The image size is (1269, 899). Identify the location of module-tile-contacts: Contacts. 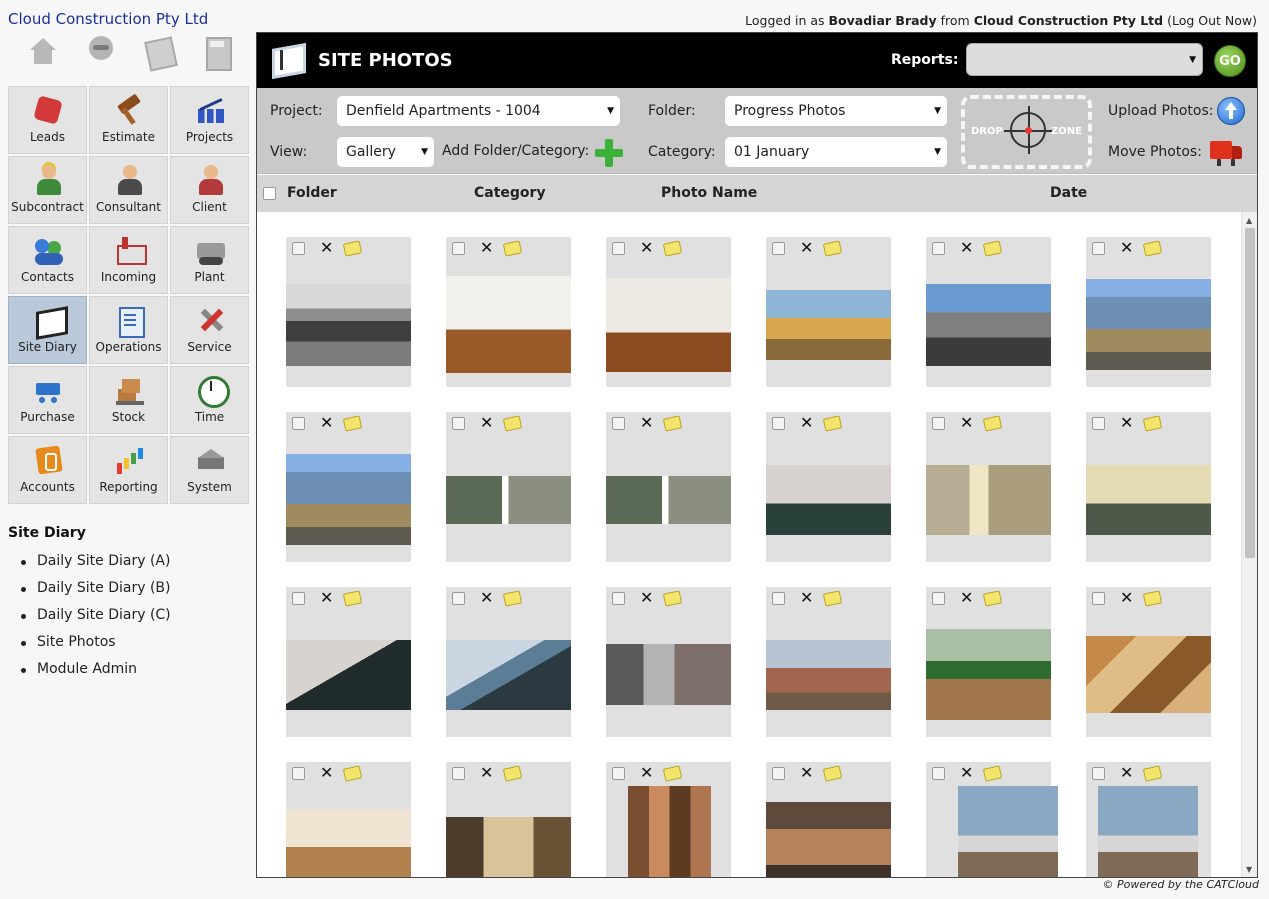
(47, 260).